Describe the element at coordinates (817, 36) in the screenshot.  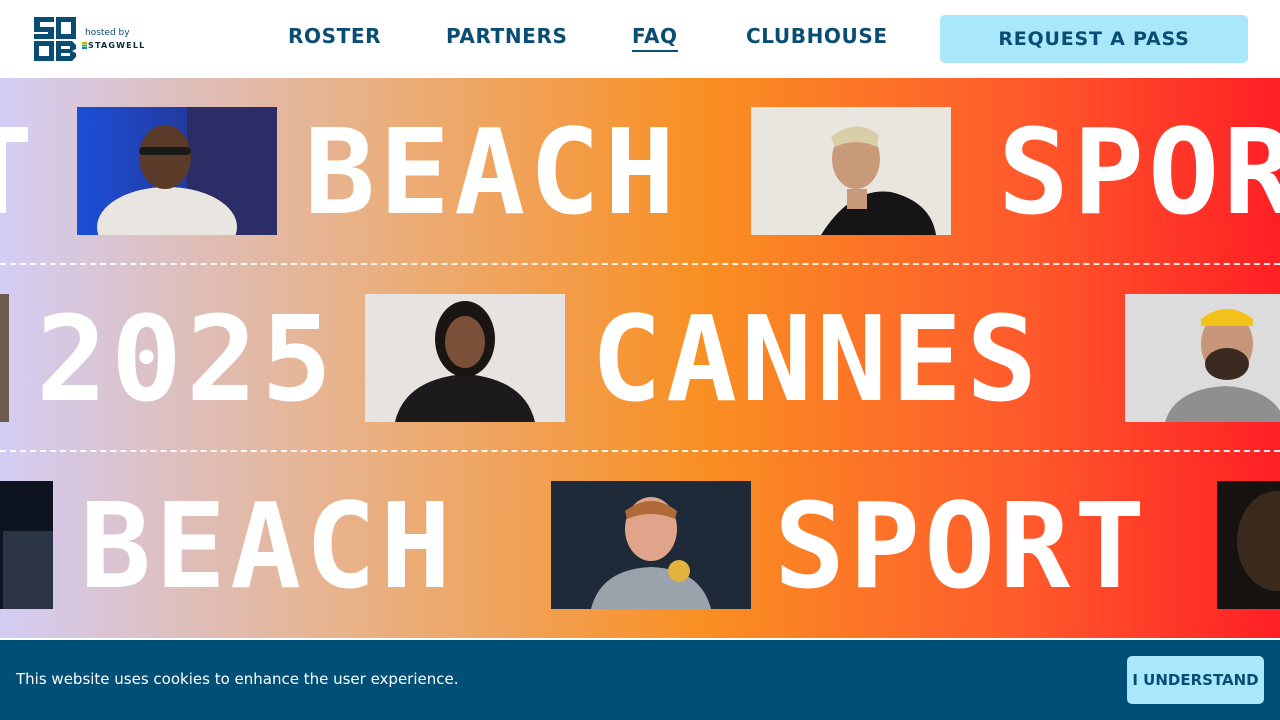
I see `nav-clubhouse: CLUBHOUSE` at that location.